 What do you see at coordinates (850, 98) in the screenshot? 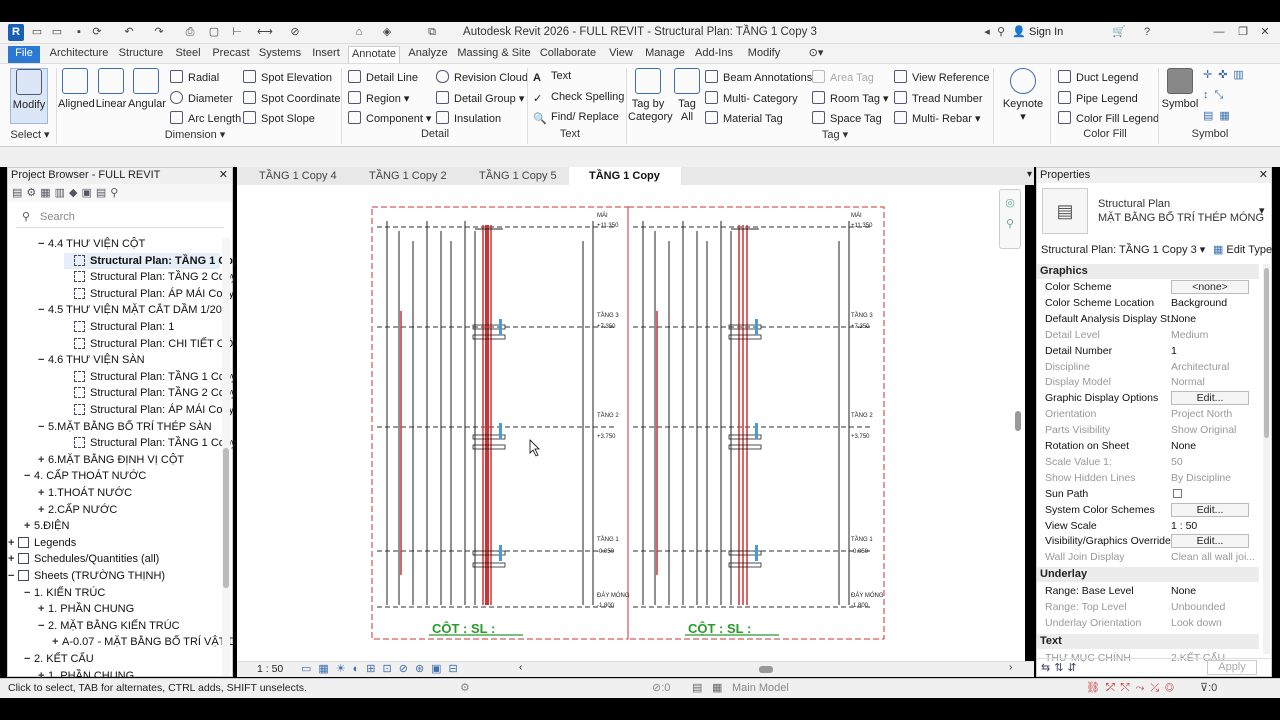
I see `room-tag-button: Room Tag ▾` at bounding box center [850, 98].